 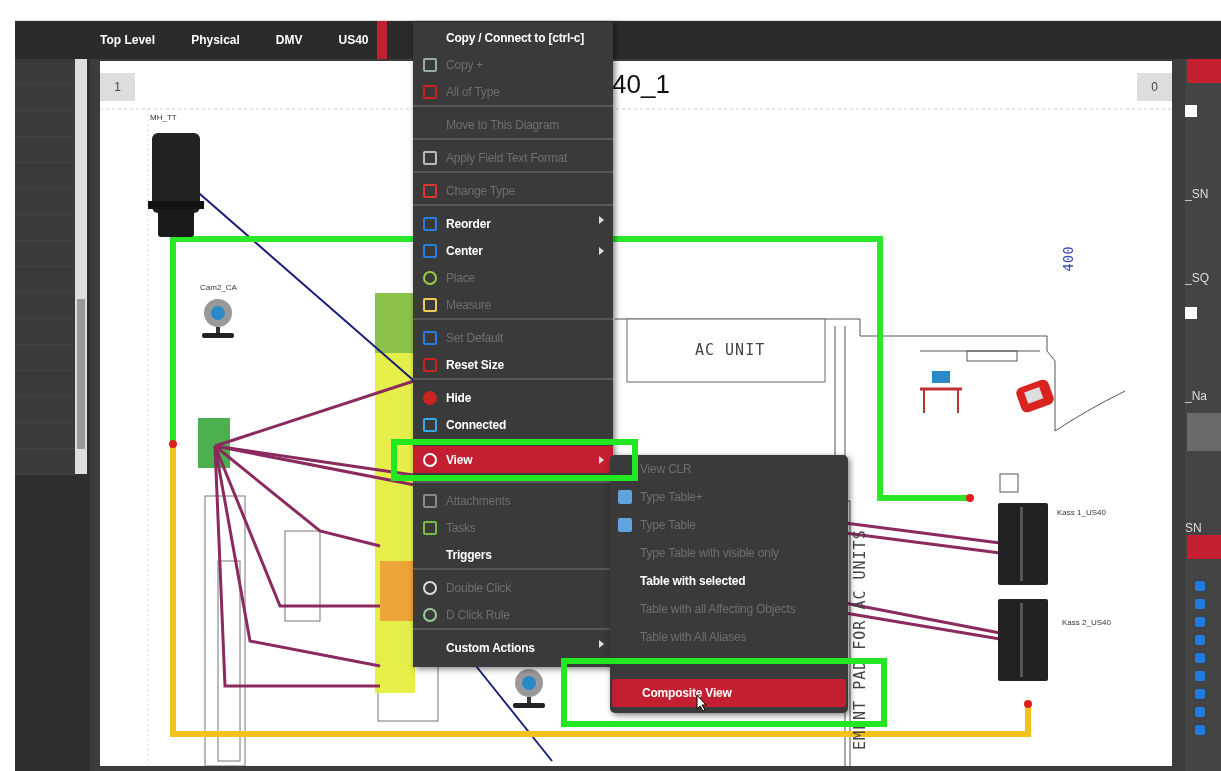 What do you see at coordinates (1081, 512) in the screenshot?
I see `device-label: Kass 1_US40` at bounding box center [1081, 512].